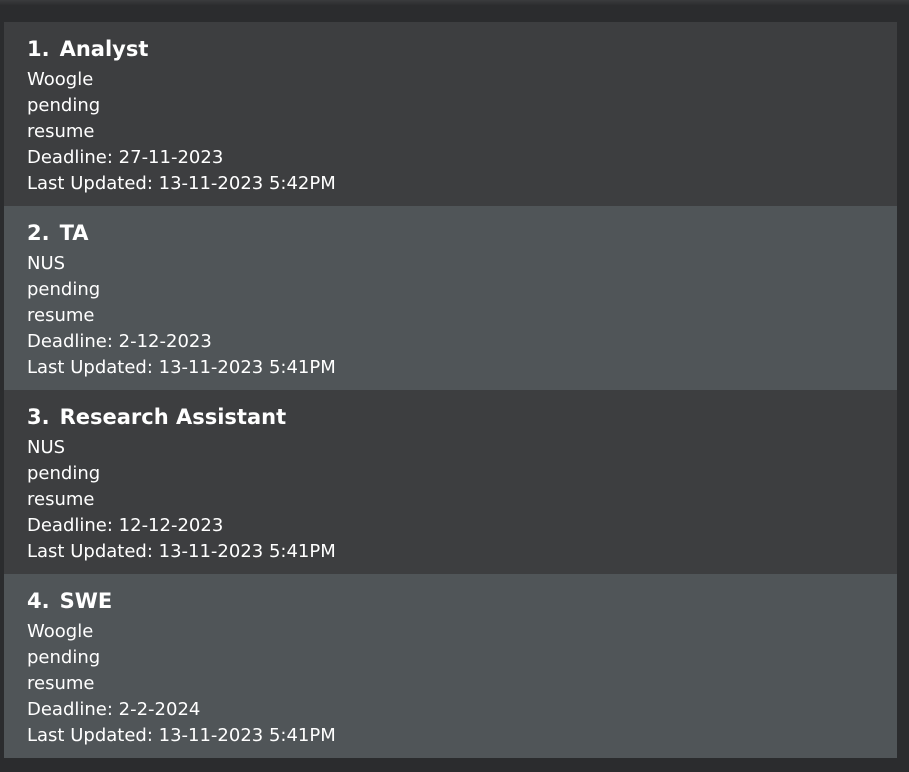  Describe the element at coordinates (38, 49) in the screenshot. I see `application-index: 1.` at that location.